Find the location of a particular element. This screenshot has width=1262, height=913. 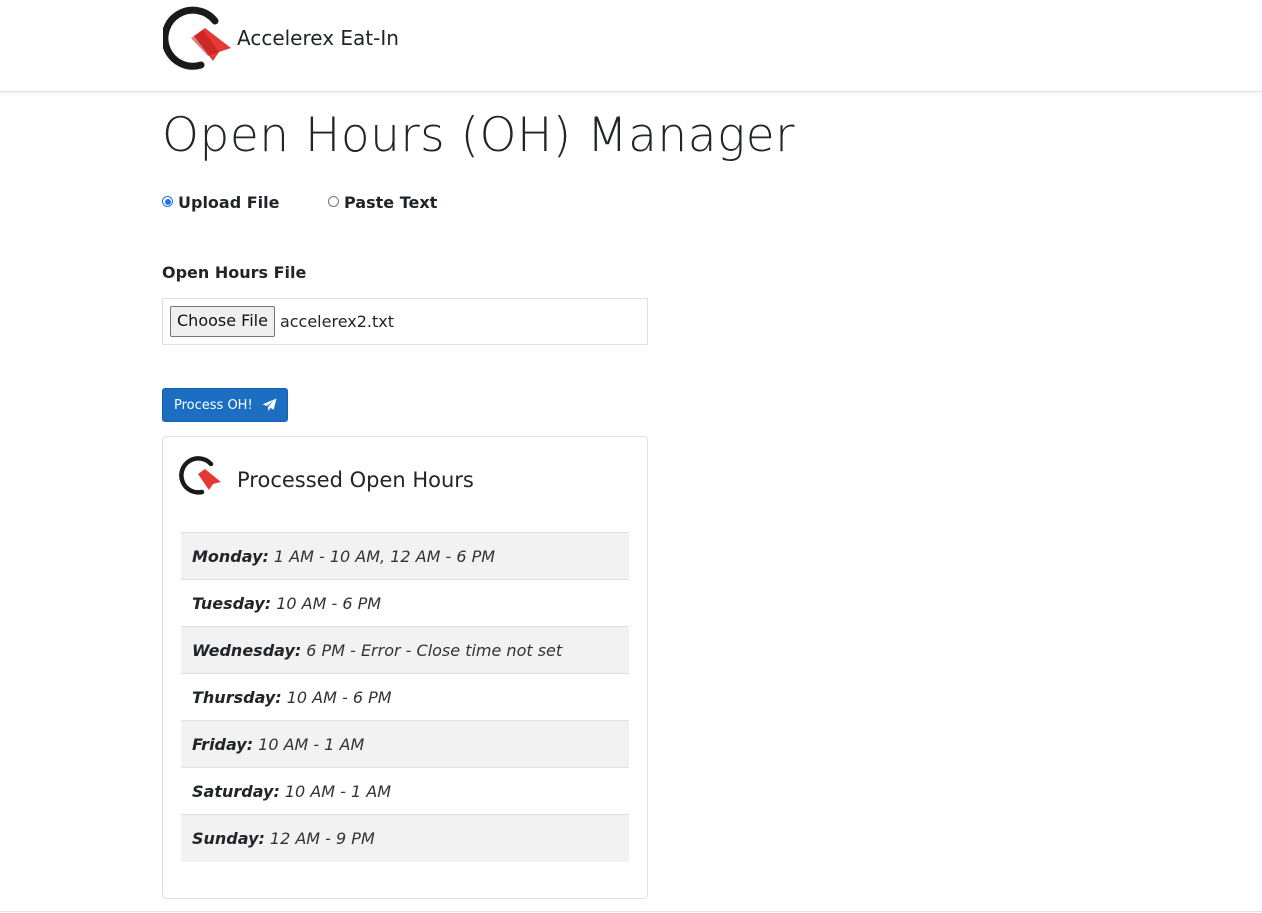

day-label: Friday: is located at coordinates (223, 744).